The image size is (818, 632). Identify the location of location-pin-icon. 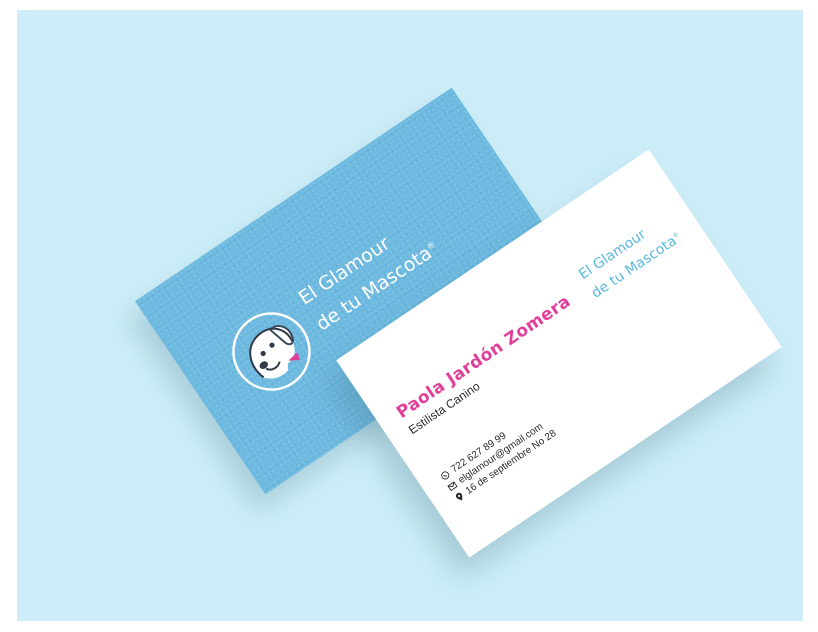
(459, 496).